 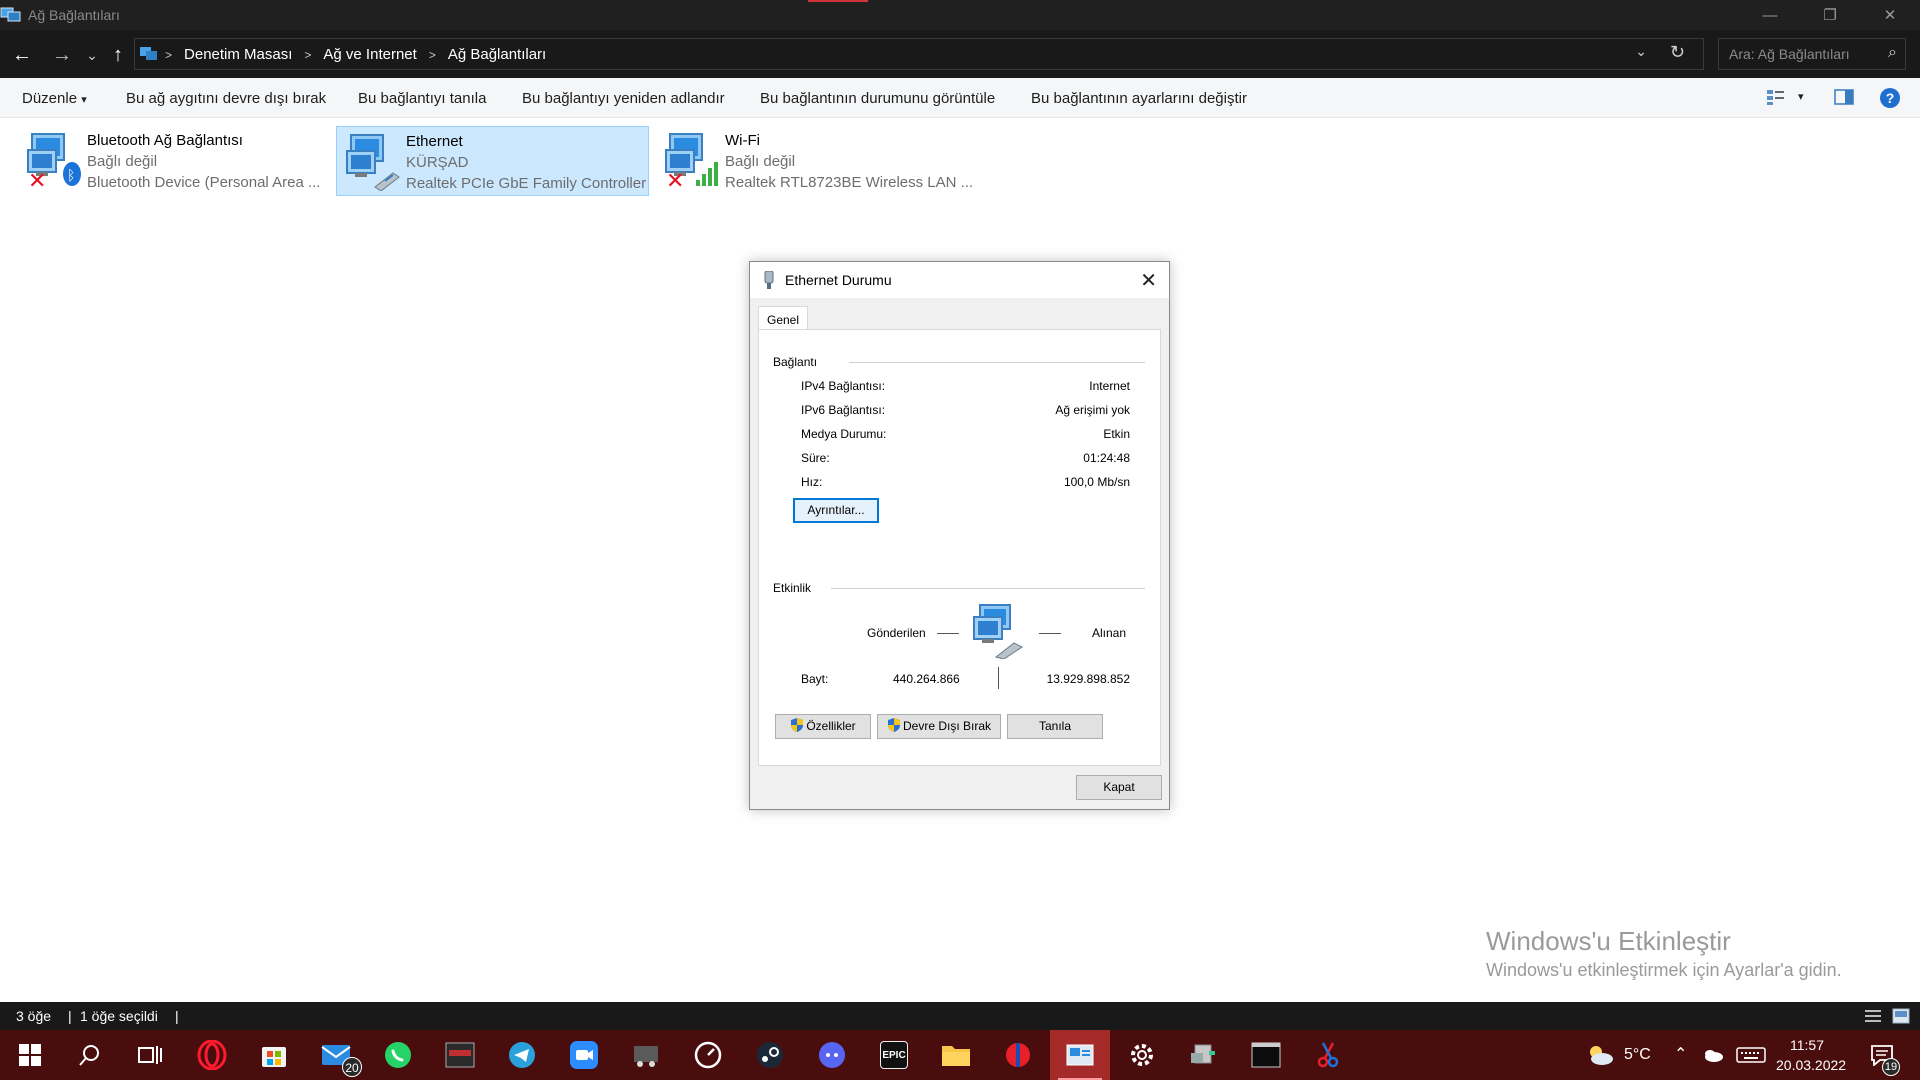 I want to click on close-window-button: ✕, so click(x=1890, y=15).